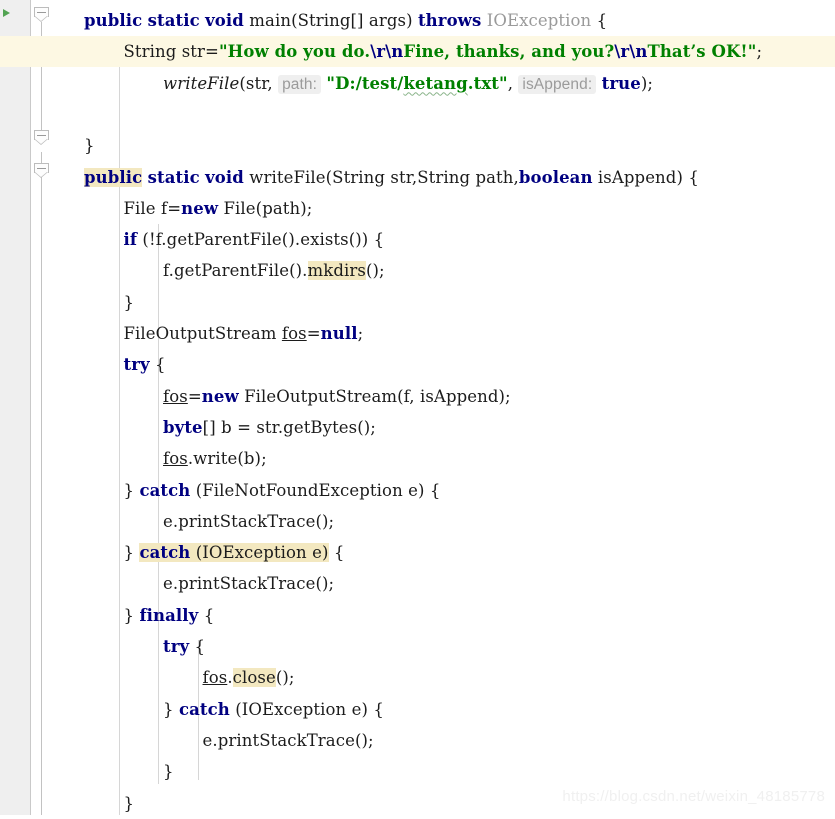 This screenshot has width=835, height=819. I want to click on code-token: That’s OK!", so click(702, 52).